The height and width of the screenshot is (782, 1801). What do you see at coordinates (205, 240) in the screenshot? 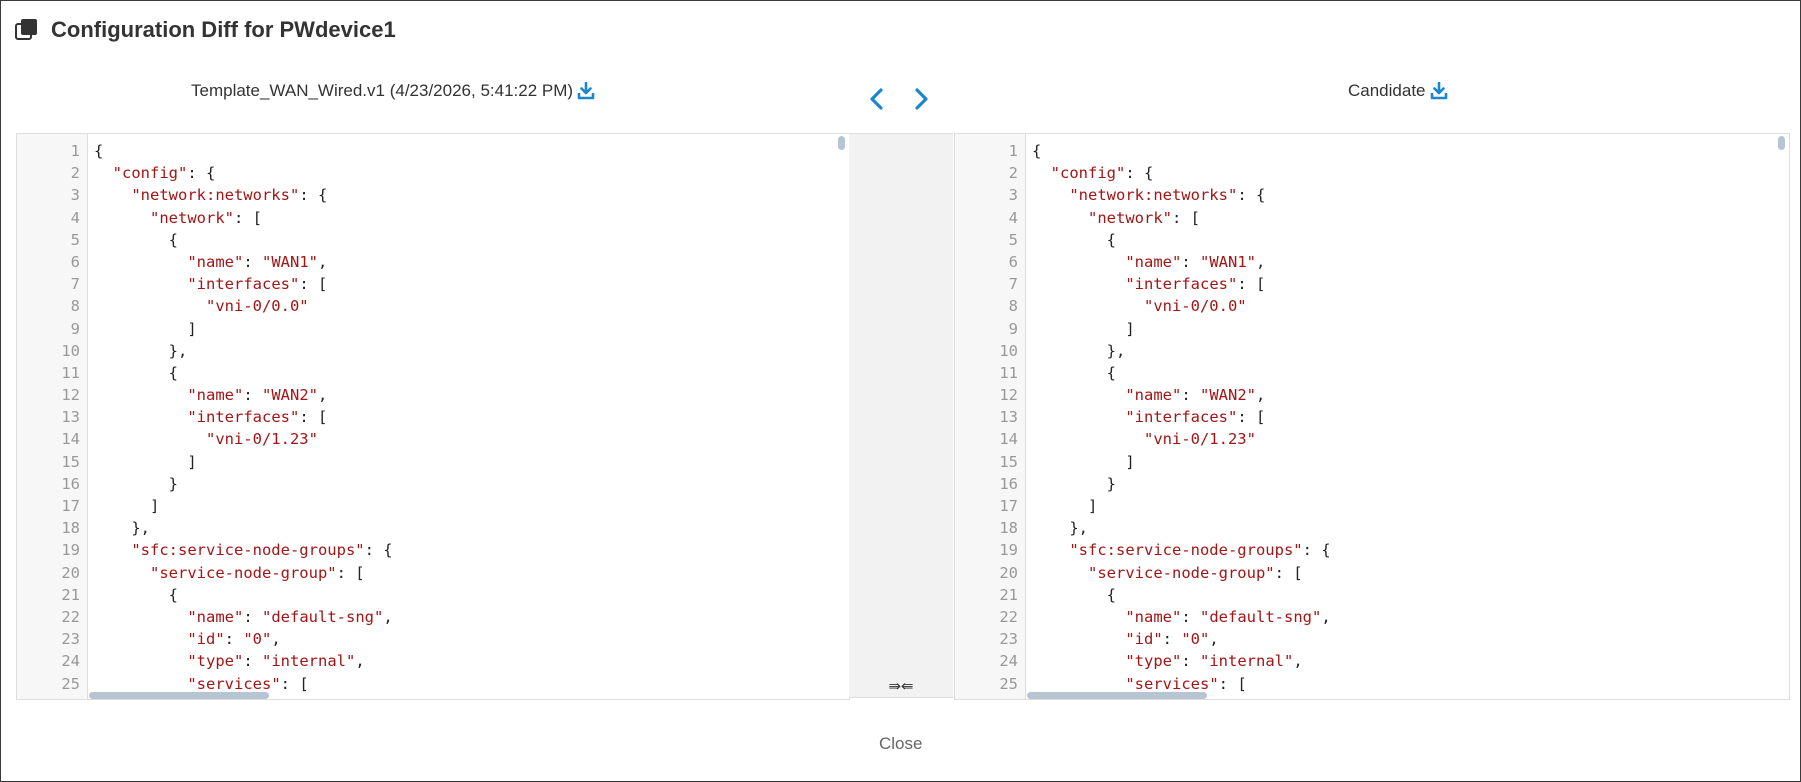
I see `code-line: 5 {` at bounding box center [205, 240].